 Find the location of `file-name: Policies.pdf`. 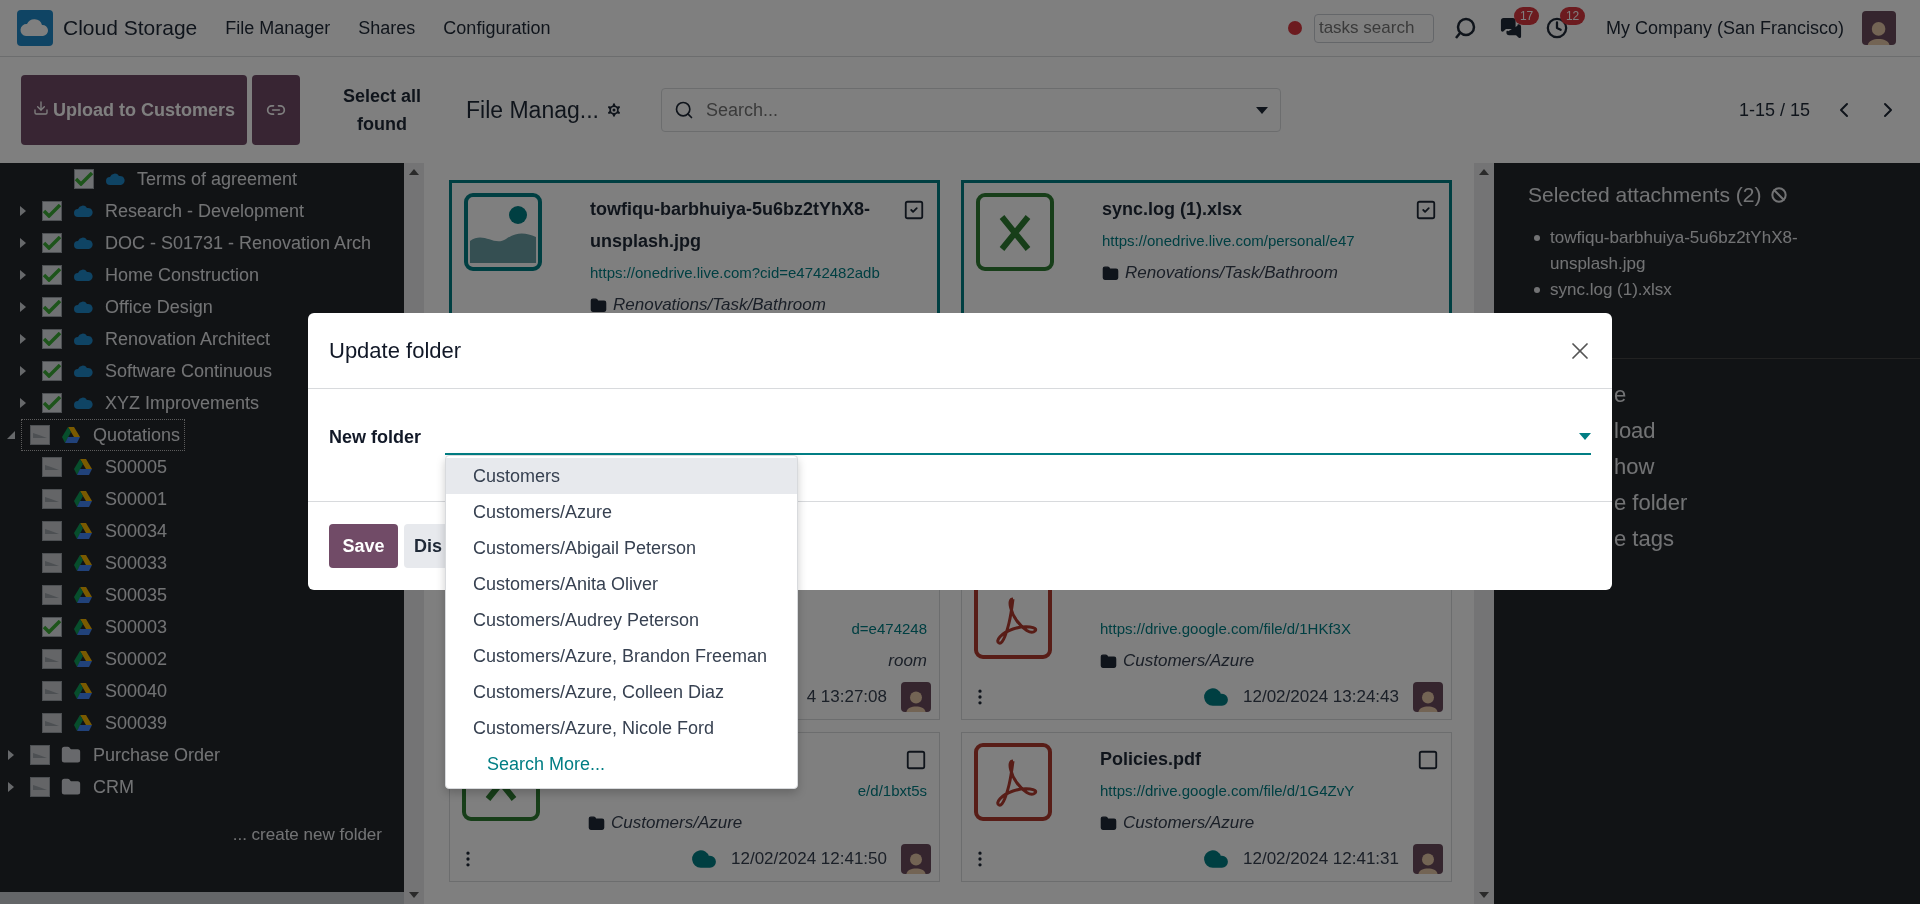

file-name: Policies.pdf is located at coordinates (1151, 759).